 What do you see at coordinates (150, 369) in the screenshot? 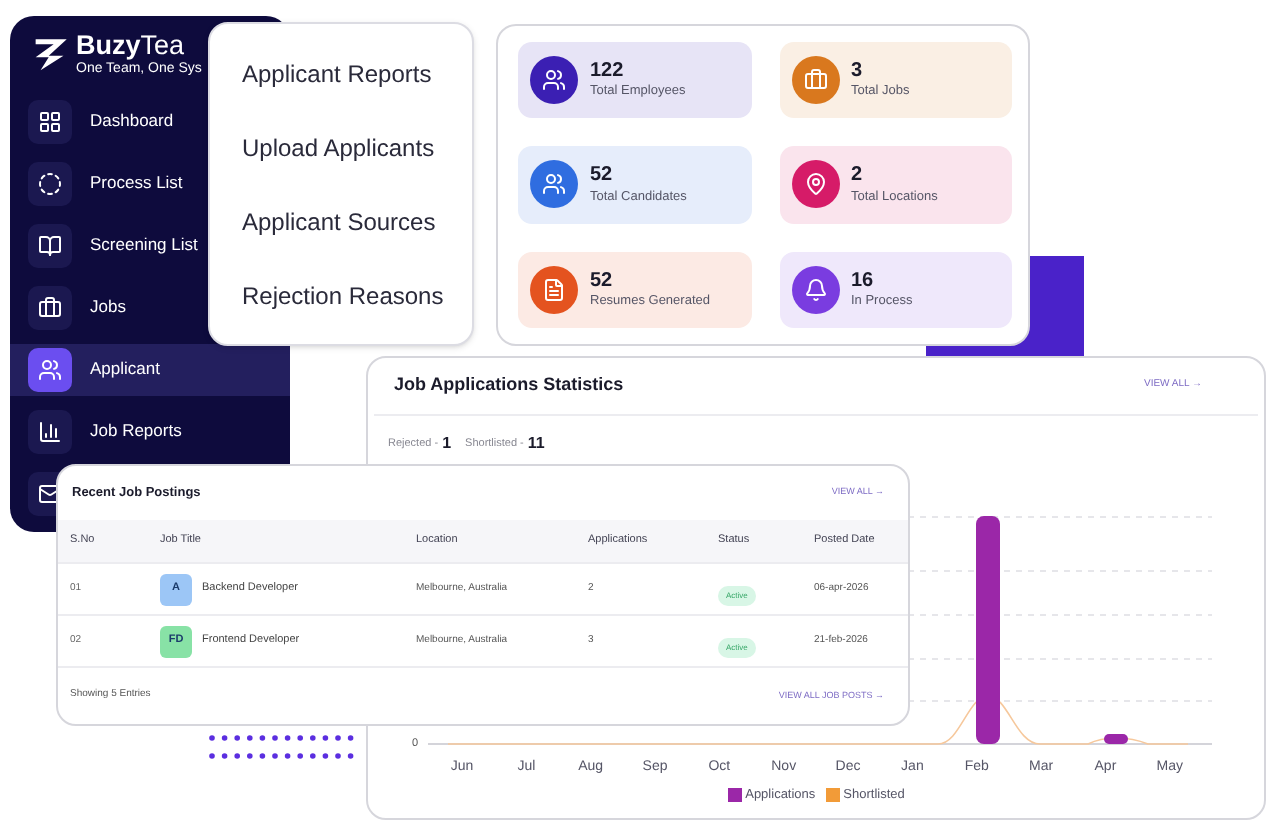
I see `sidebar-item: Applicant` at bounding box center [150, 369].